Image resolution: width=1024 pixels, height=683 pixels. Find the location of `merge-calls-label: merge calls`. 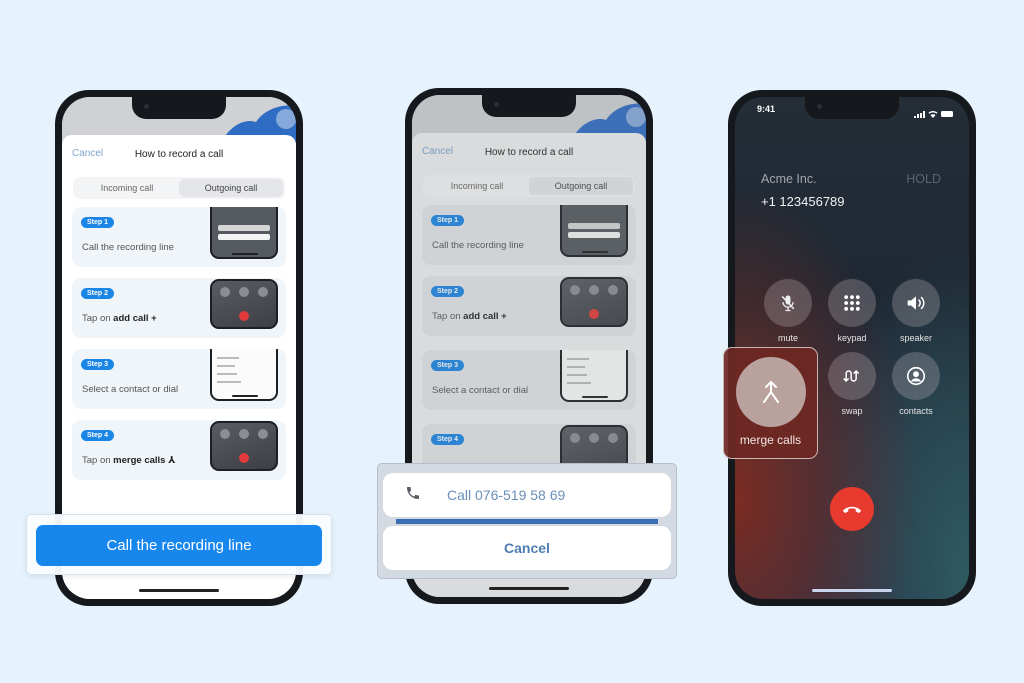

merge-calls-label: merge calls is located at coordinates (770, 440).